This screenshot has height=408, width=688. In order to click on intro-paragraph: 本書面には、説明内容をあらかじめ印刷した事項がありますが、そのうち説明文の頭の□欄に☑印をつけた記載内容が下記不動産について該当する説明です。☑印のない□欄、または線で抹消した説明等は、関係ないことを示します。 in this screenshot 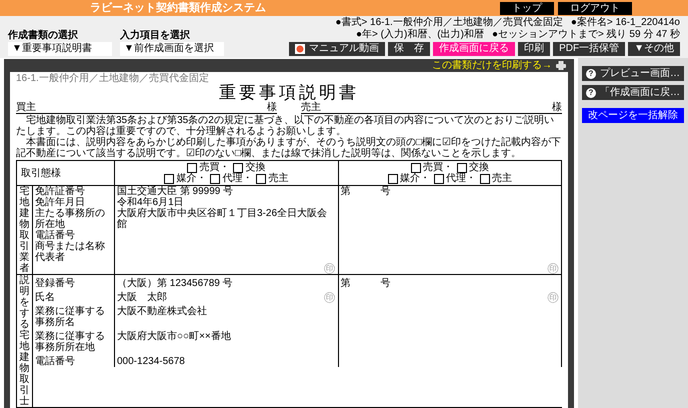, I will do `click(289, 148)`.